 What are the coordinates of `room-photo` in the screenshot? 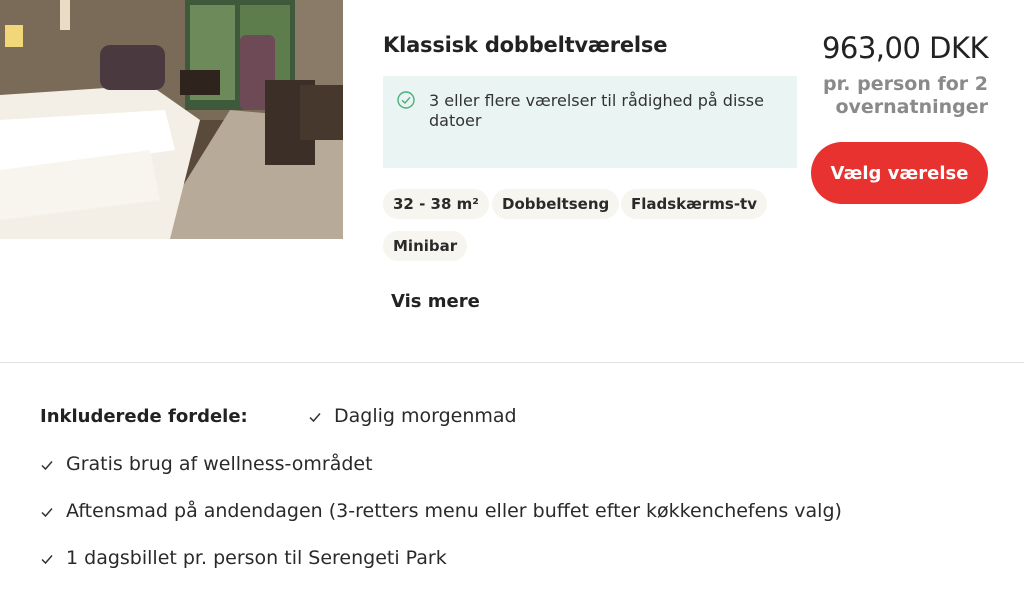 It's located at (171, 119).